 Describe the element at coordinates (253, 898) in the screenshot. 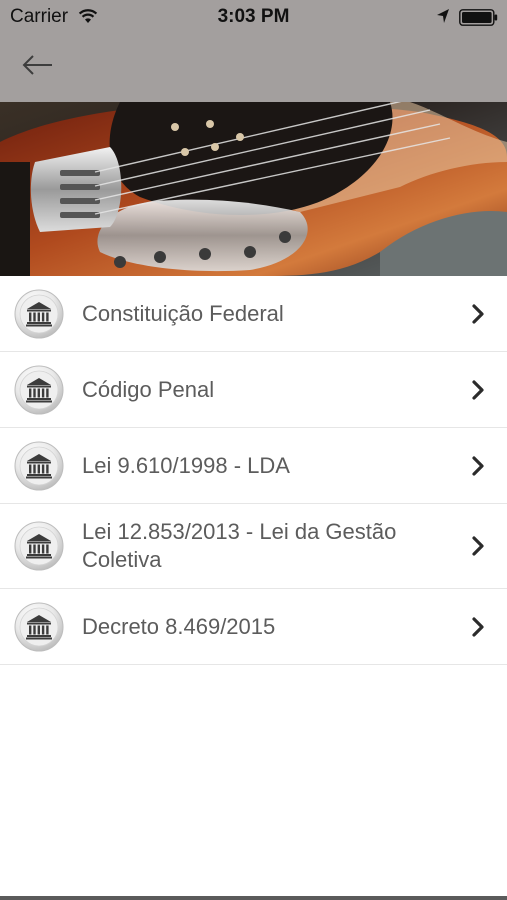

I see `bottom-divider` at that location.